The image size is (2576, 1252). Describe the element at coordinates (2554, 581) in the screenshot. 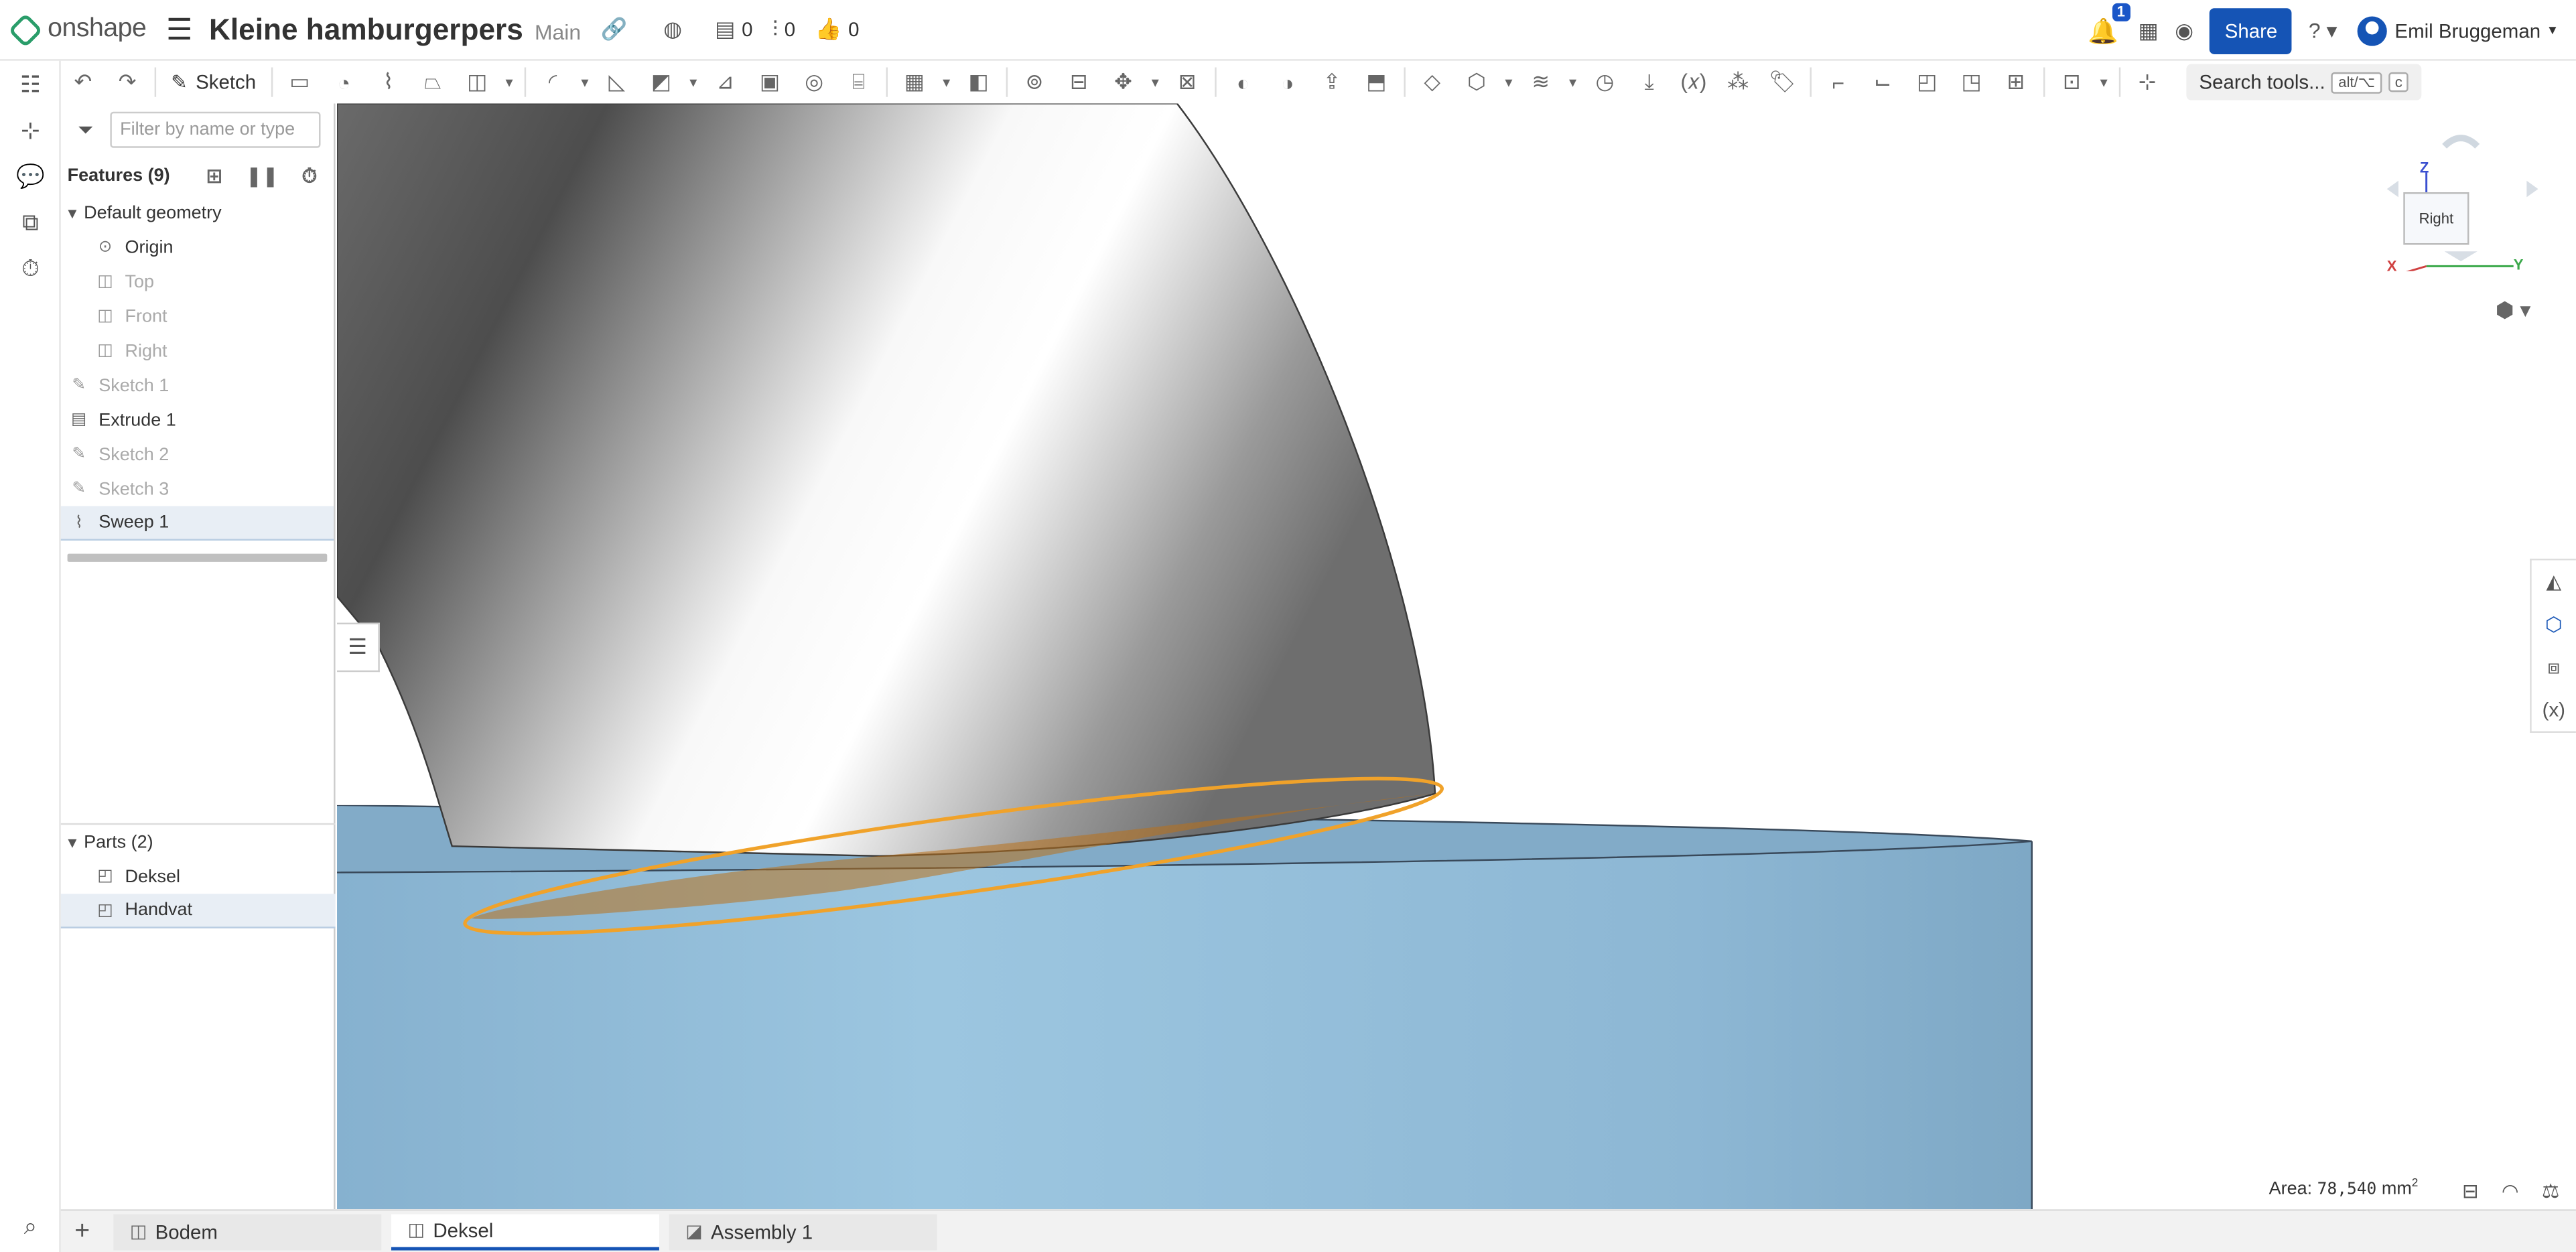

I see `appearance-icon: ◭` at that location.